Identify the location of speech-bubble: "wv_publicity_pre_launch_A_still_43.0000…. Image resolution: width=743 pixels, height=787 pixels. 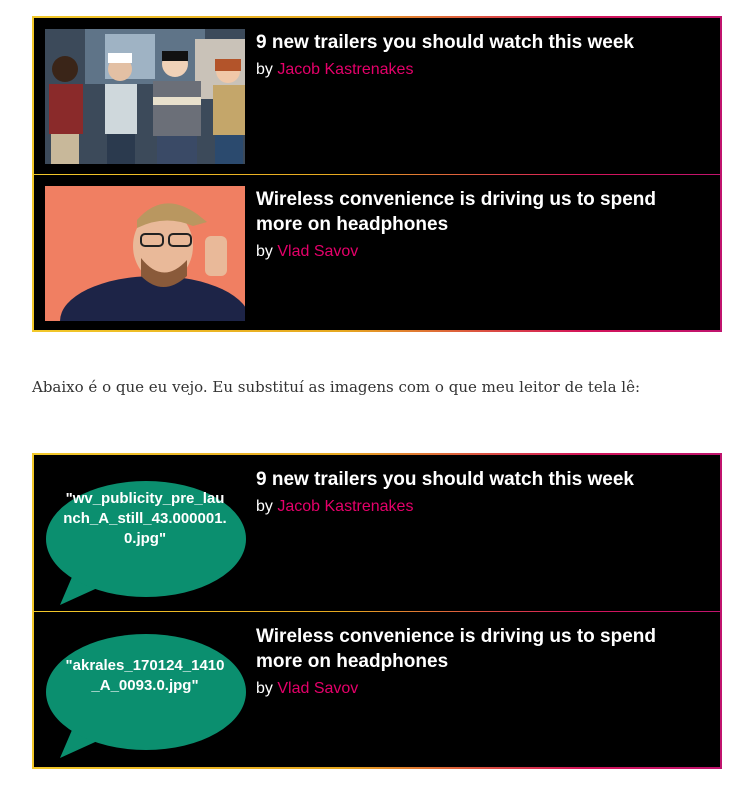
(149, 543).